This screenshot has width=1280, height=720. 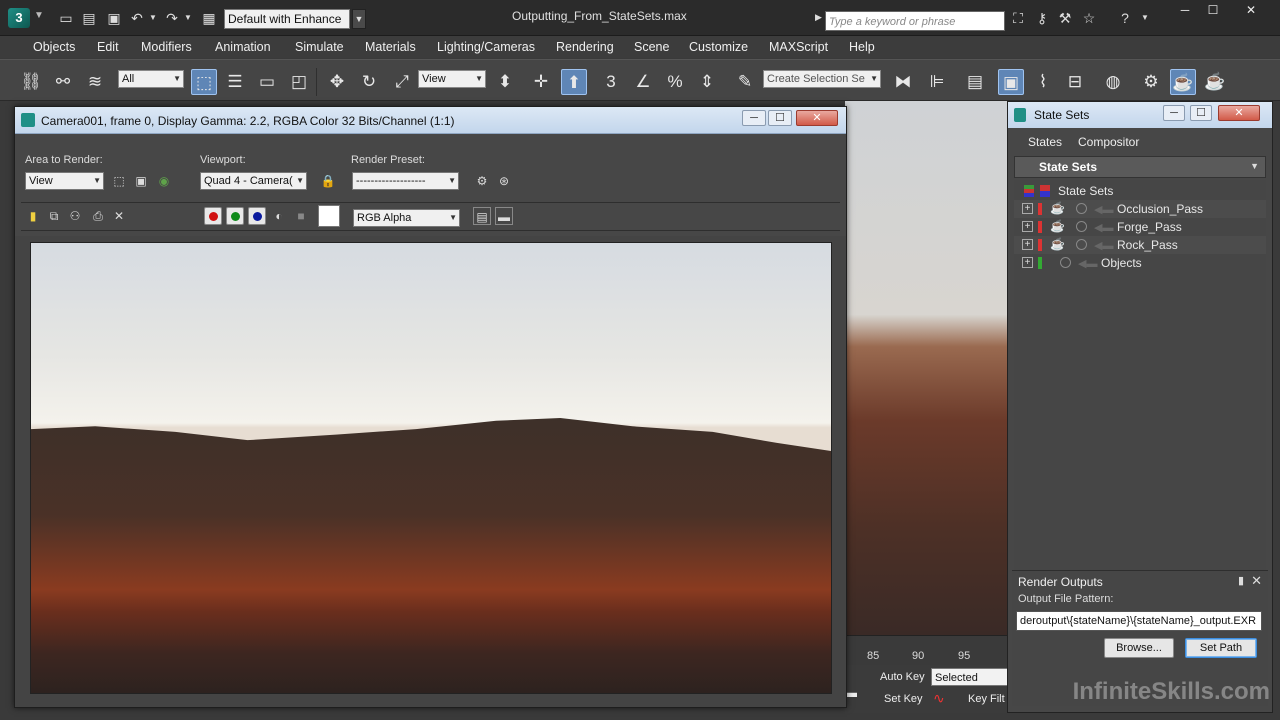 What do you see at coordinates (1239, 113) in the screenshot?
I see `state-sets-close-button: ✕` at bounding box center [1239, 113].